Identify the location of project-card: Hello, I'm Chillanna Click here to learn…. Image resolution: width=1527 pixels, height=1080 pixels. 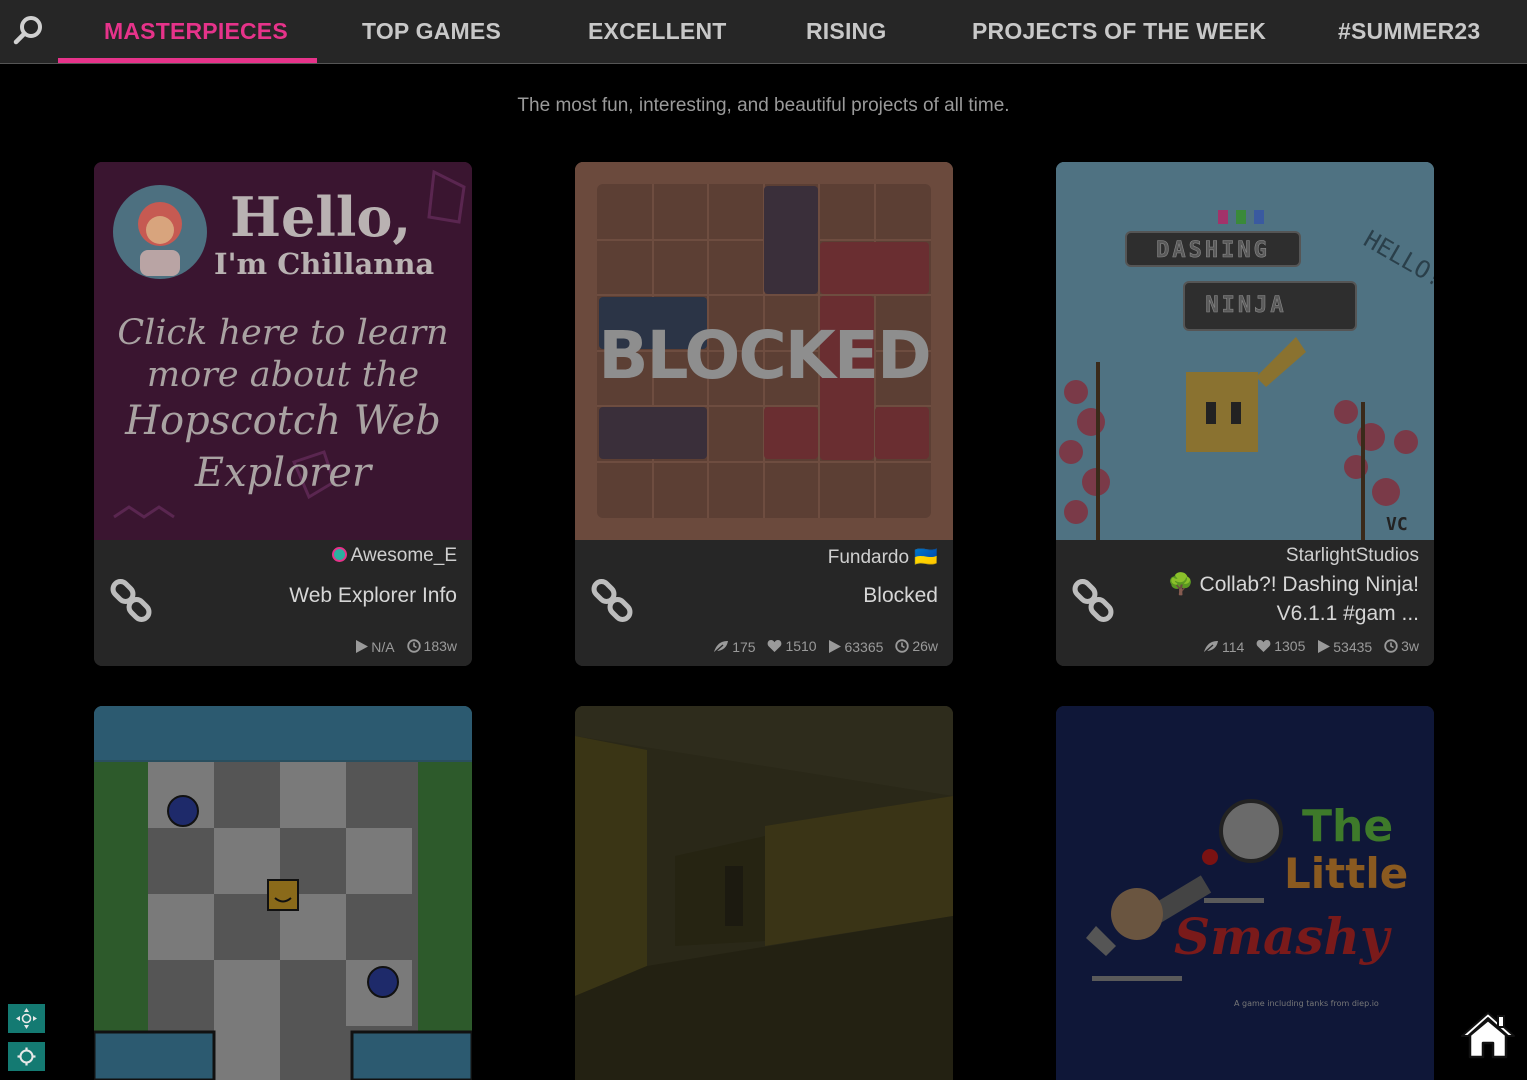
(283, 414).